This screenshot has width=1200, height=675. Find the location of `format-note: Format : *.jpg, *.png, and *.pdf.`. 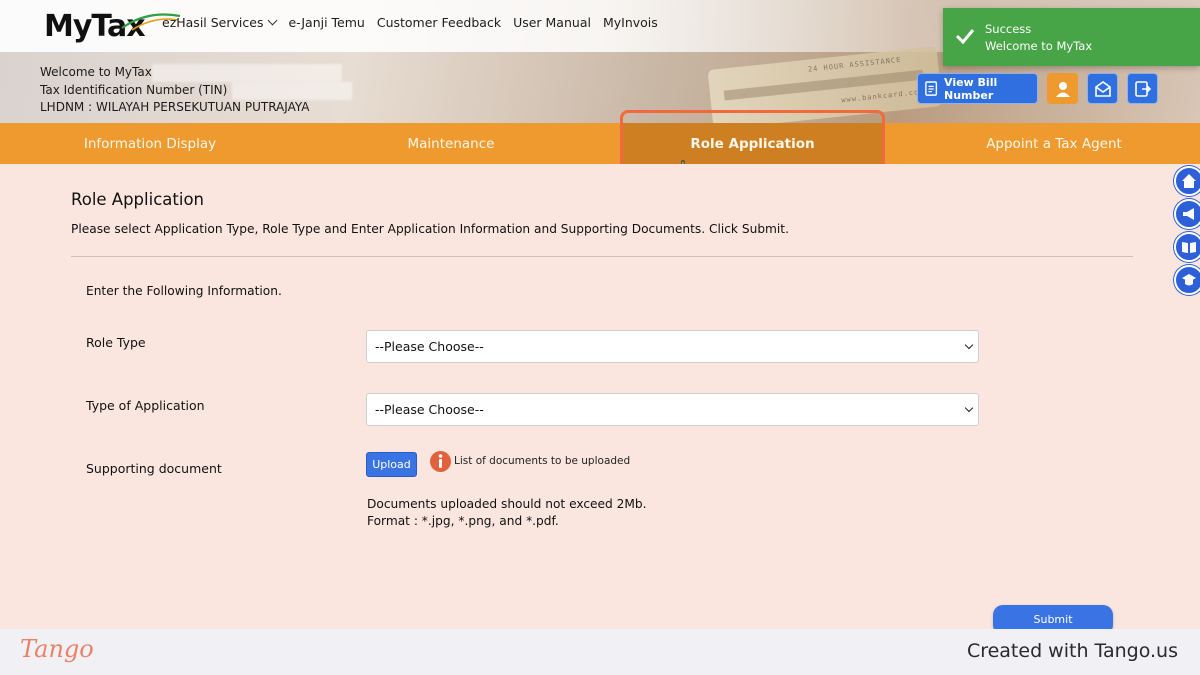

format-note: Format : *.jpg, *.png, and *.pdf. is located at coordinates (463, 521).